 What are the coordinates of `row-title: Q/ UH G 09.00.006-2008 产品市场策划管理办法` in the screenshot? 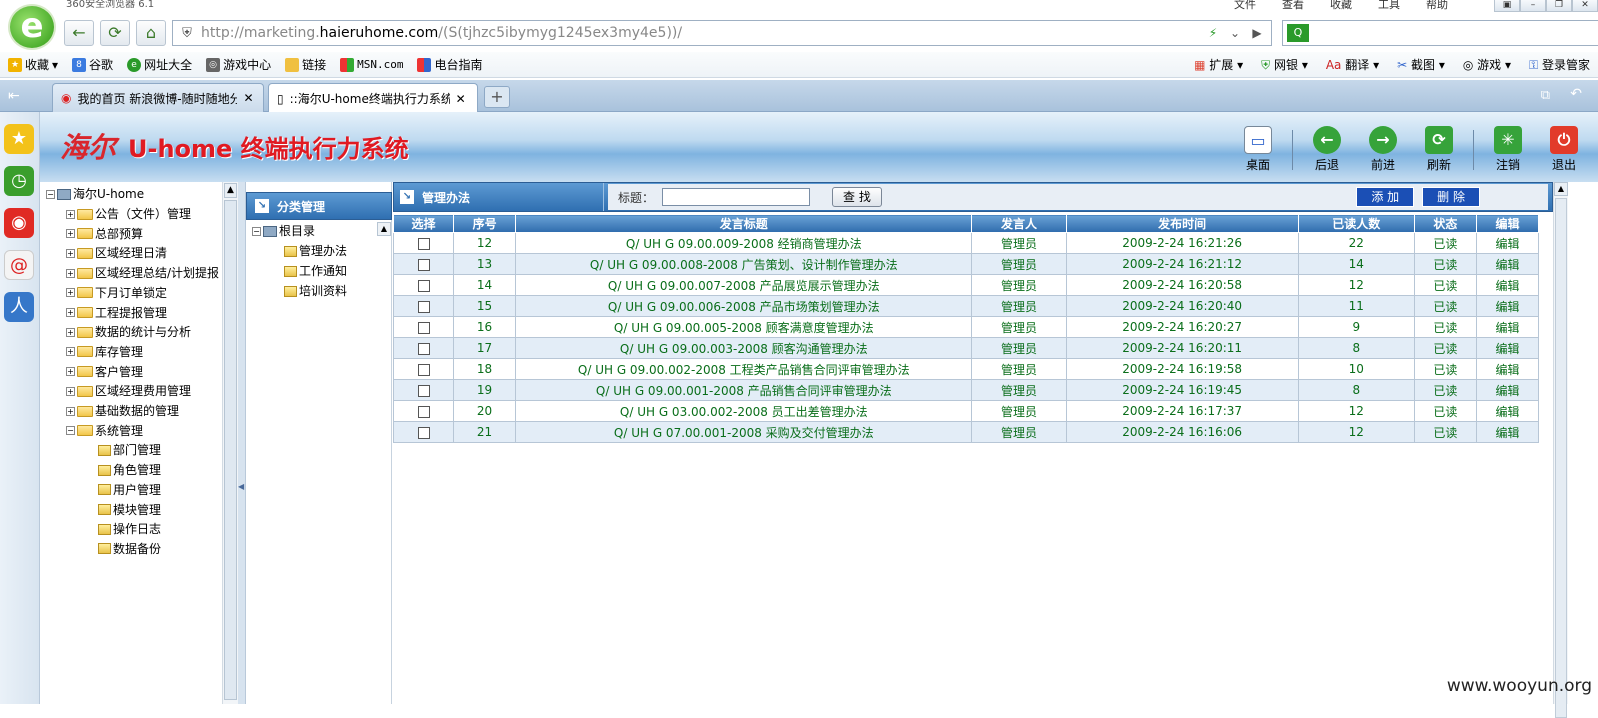 It's located at (744, 306).